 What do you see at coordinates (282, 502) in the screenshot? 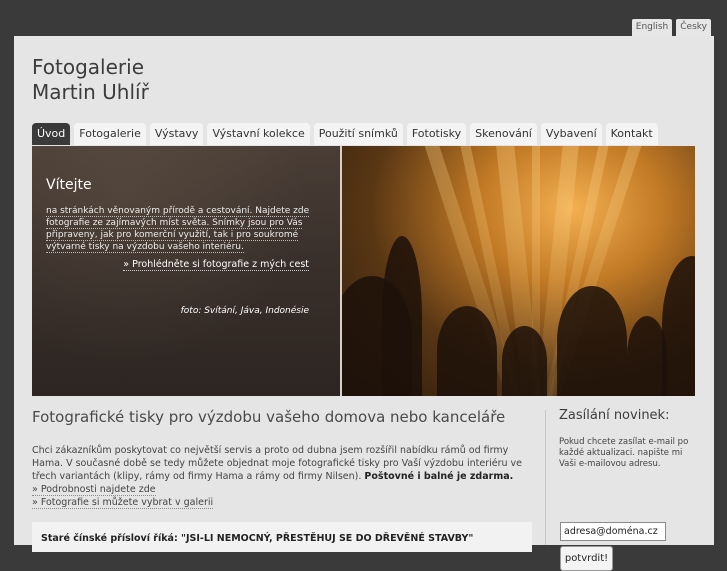
I see `gallery-link-row: » Fotografie si můžete vybrat v galerii` at bounding box center [282, 502].